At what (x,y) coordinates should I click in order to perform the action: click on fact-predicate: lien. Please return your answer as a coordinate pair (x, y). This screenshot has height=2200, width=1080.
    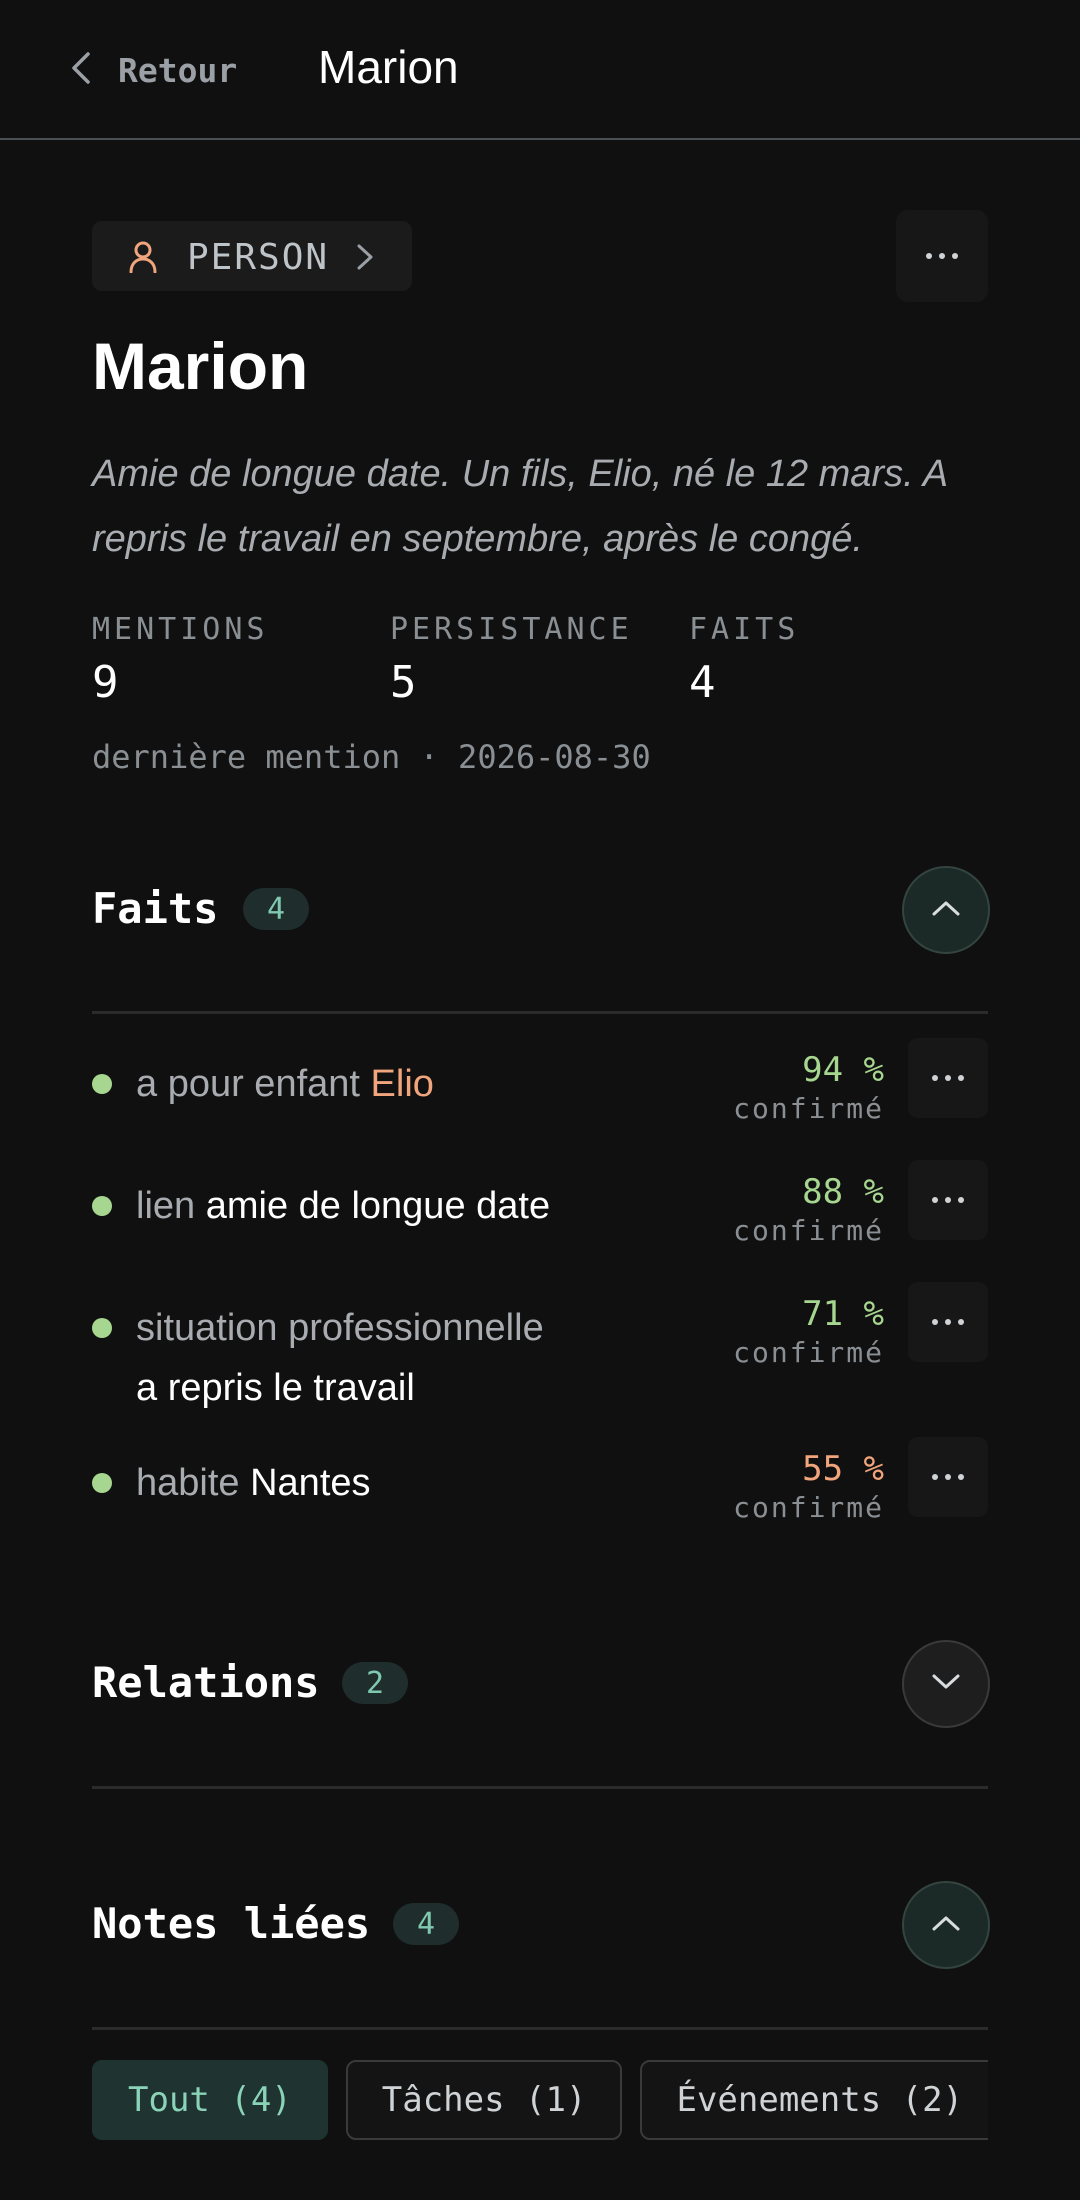
    Looking at the image, I should click on (166, 1206).